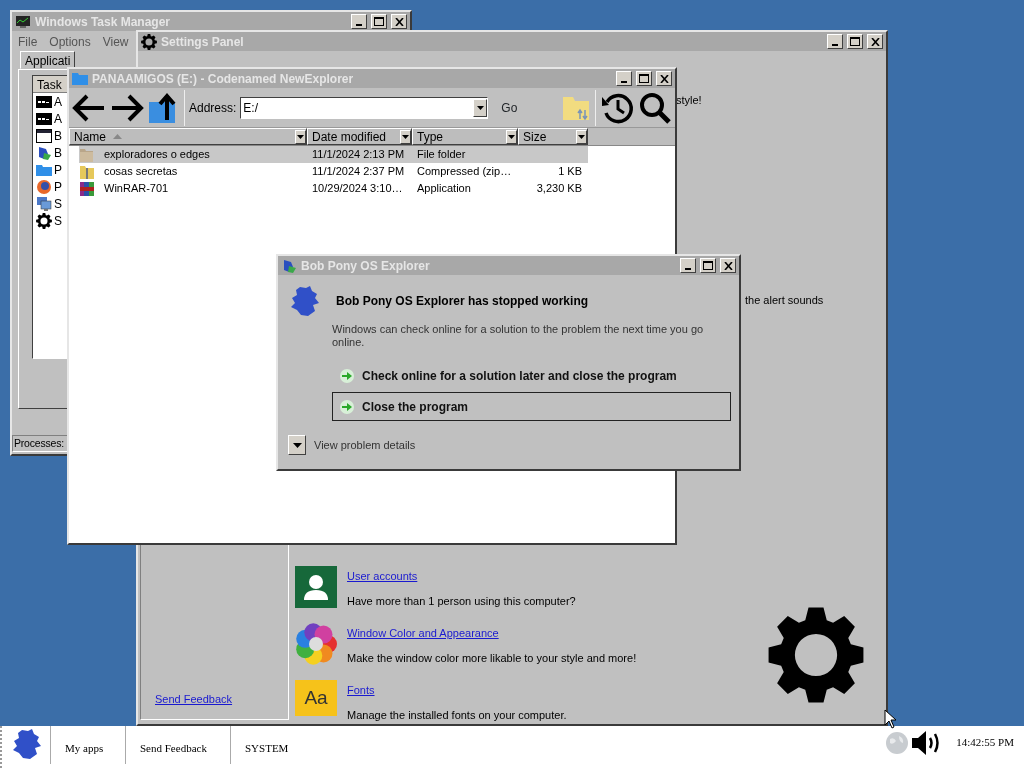  I want to click on clock: 14:42:55 PM, so click(985, 742).